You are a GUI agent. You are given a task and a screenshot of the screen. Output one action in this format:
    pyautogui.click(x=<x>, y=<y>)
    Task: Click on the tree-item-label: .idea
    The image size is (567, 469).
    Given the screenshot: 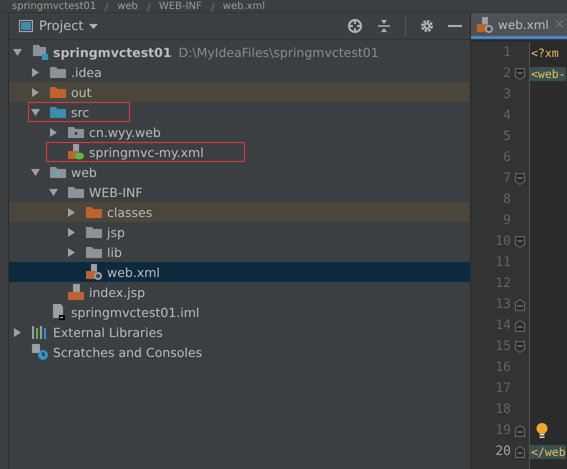 What is the action you would take?
    pyautogui.click(x=86, y=72)
    